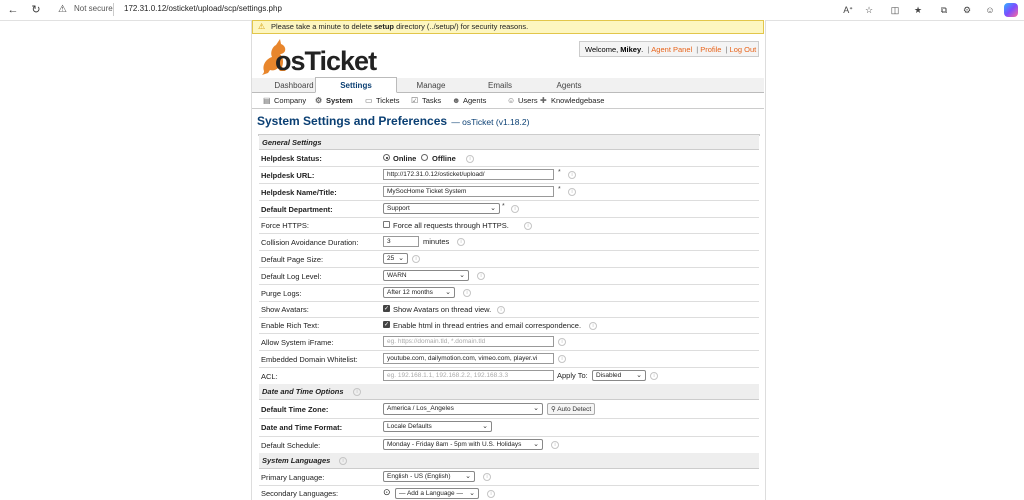  What do you see at coordinates (290, 325) in the screenshot?
I see `field-label: Enable Rich Text:` at bounding box center [290, 325].